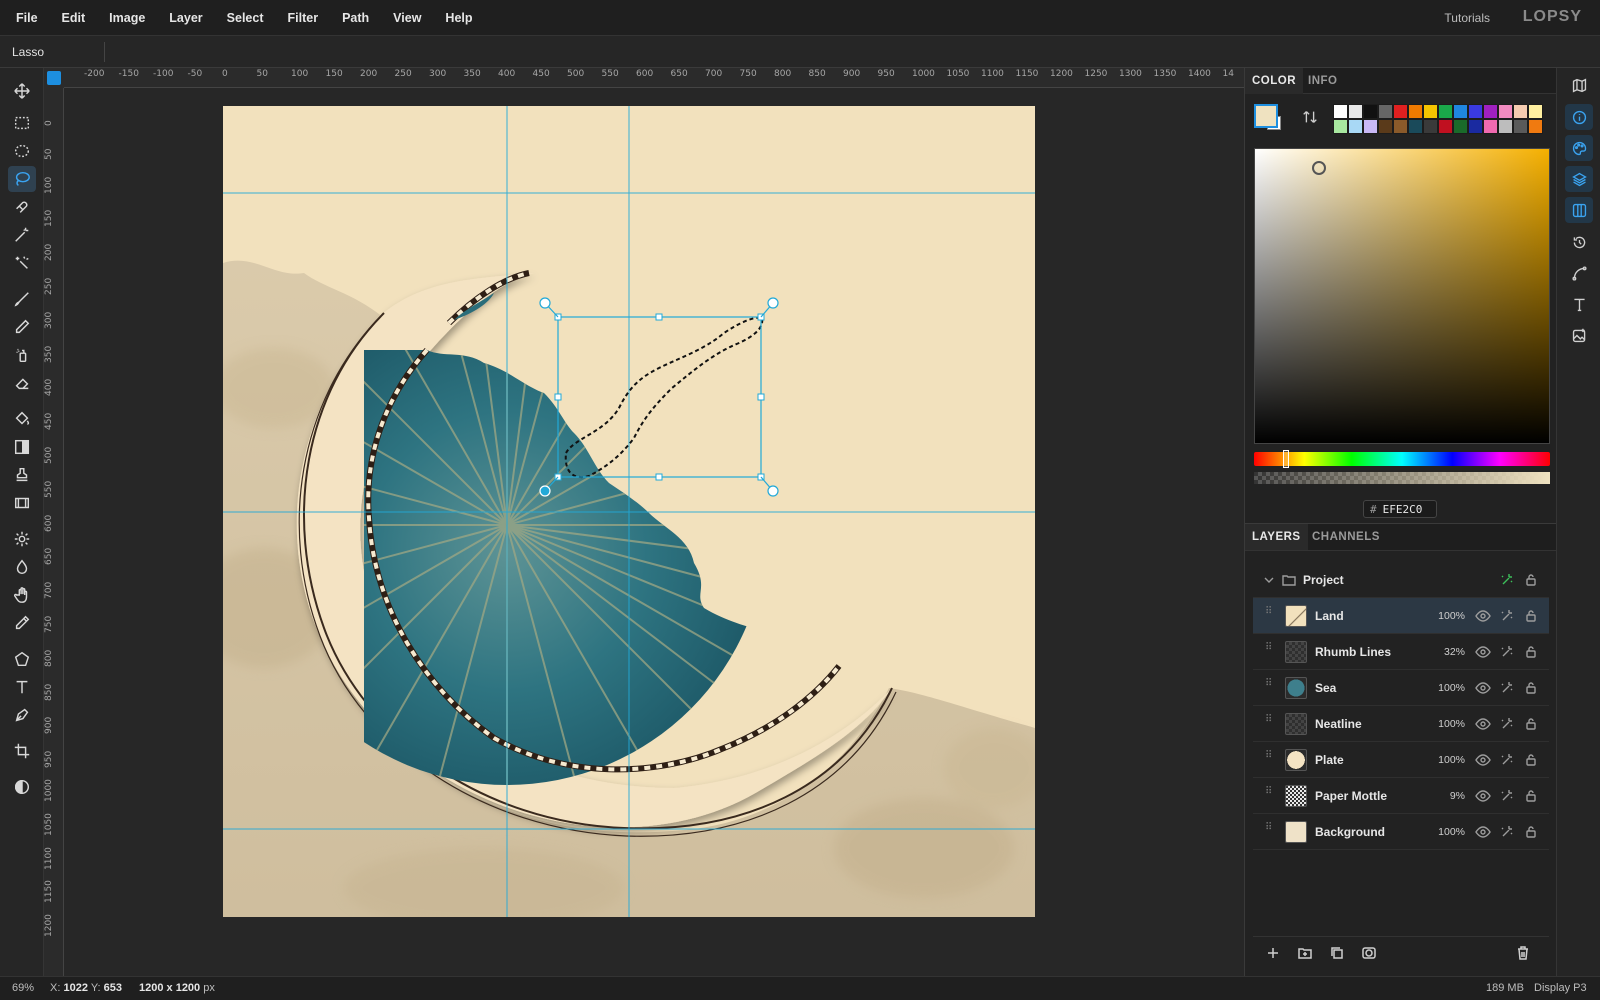  What do you see at coordinates (22, 235) in the screenshot?
I see `magic-wand-tool` at bounding box center [22, 235].